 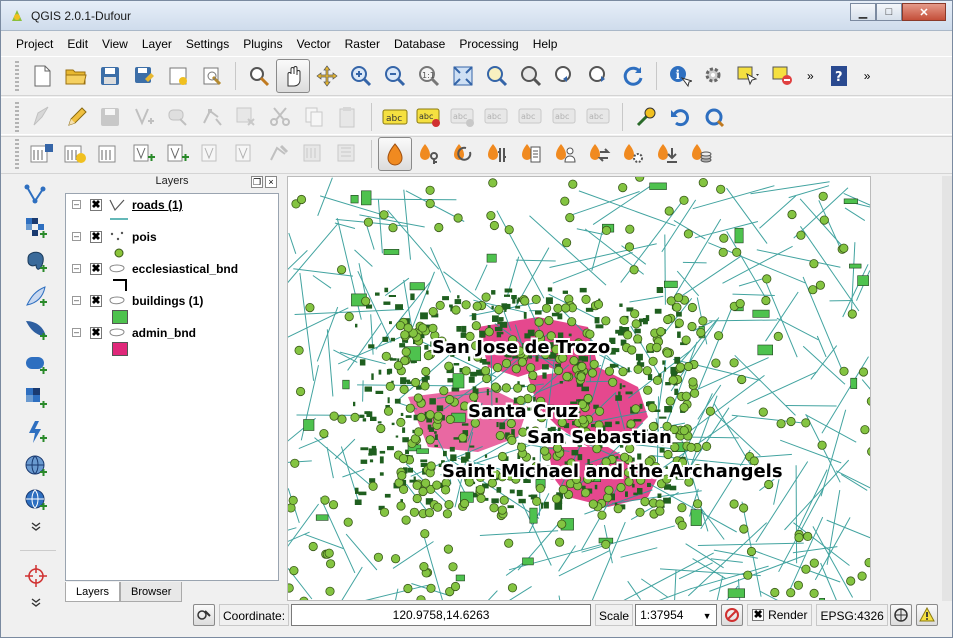 What do you see at coordinates (110, 117) in the screenshot?
I see `save-layer-edits-icon` at bounding box center [110, 117].